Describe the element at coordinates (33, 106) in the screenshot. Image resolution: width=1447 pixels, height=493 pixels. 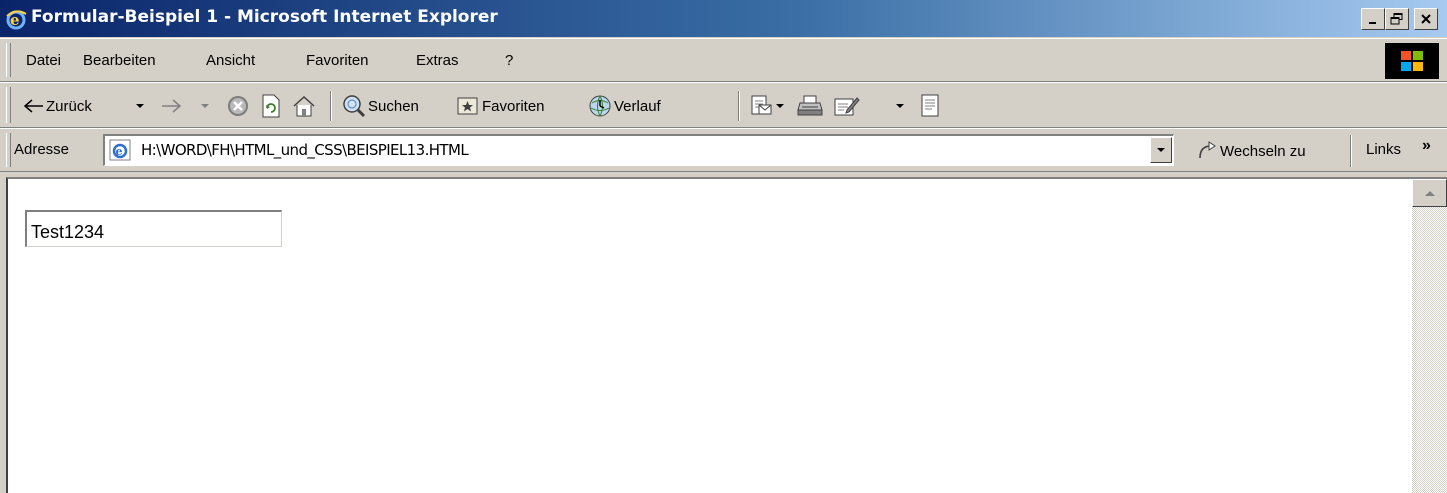
I see `back-arrow-icon` at that location.